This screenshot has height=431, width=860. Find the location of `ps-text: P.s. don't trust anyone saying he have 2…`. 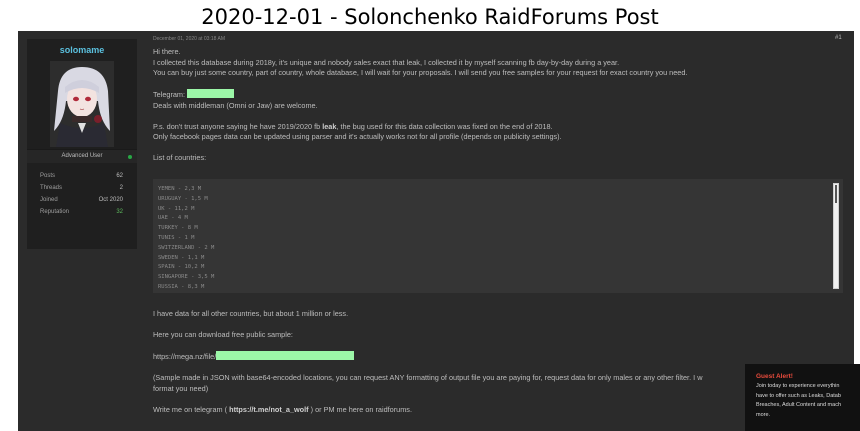

ps-text: P.s. don't trust anyone saying he have 2… is located at coordinates (238, 126).